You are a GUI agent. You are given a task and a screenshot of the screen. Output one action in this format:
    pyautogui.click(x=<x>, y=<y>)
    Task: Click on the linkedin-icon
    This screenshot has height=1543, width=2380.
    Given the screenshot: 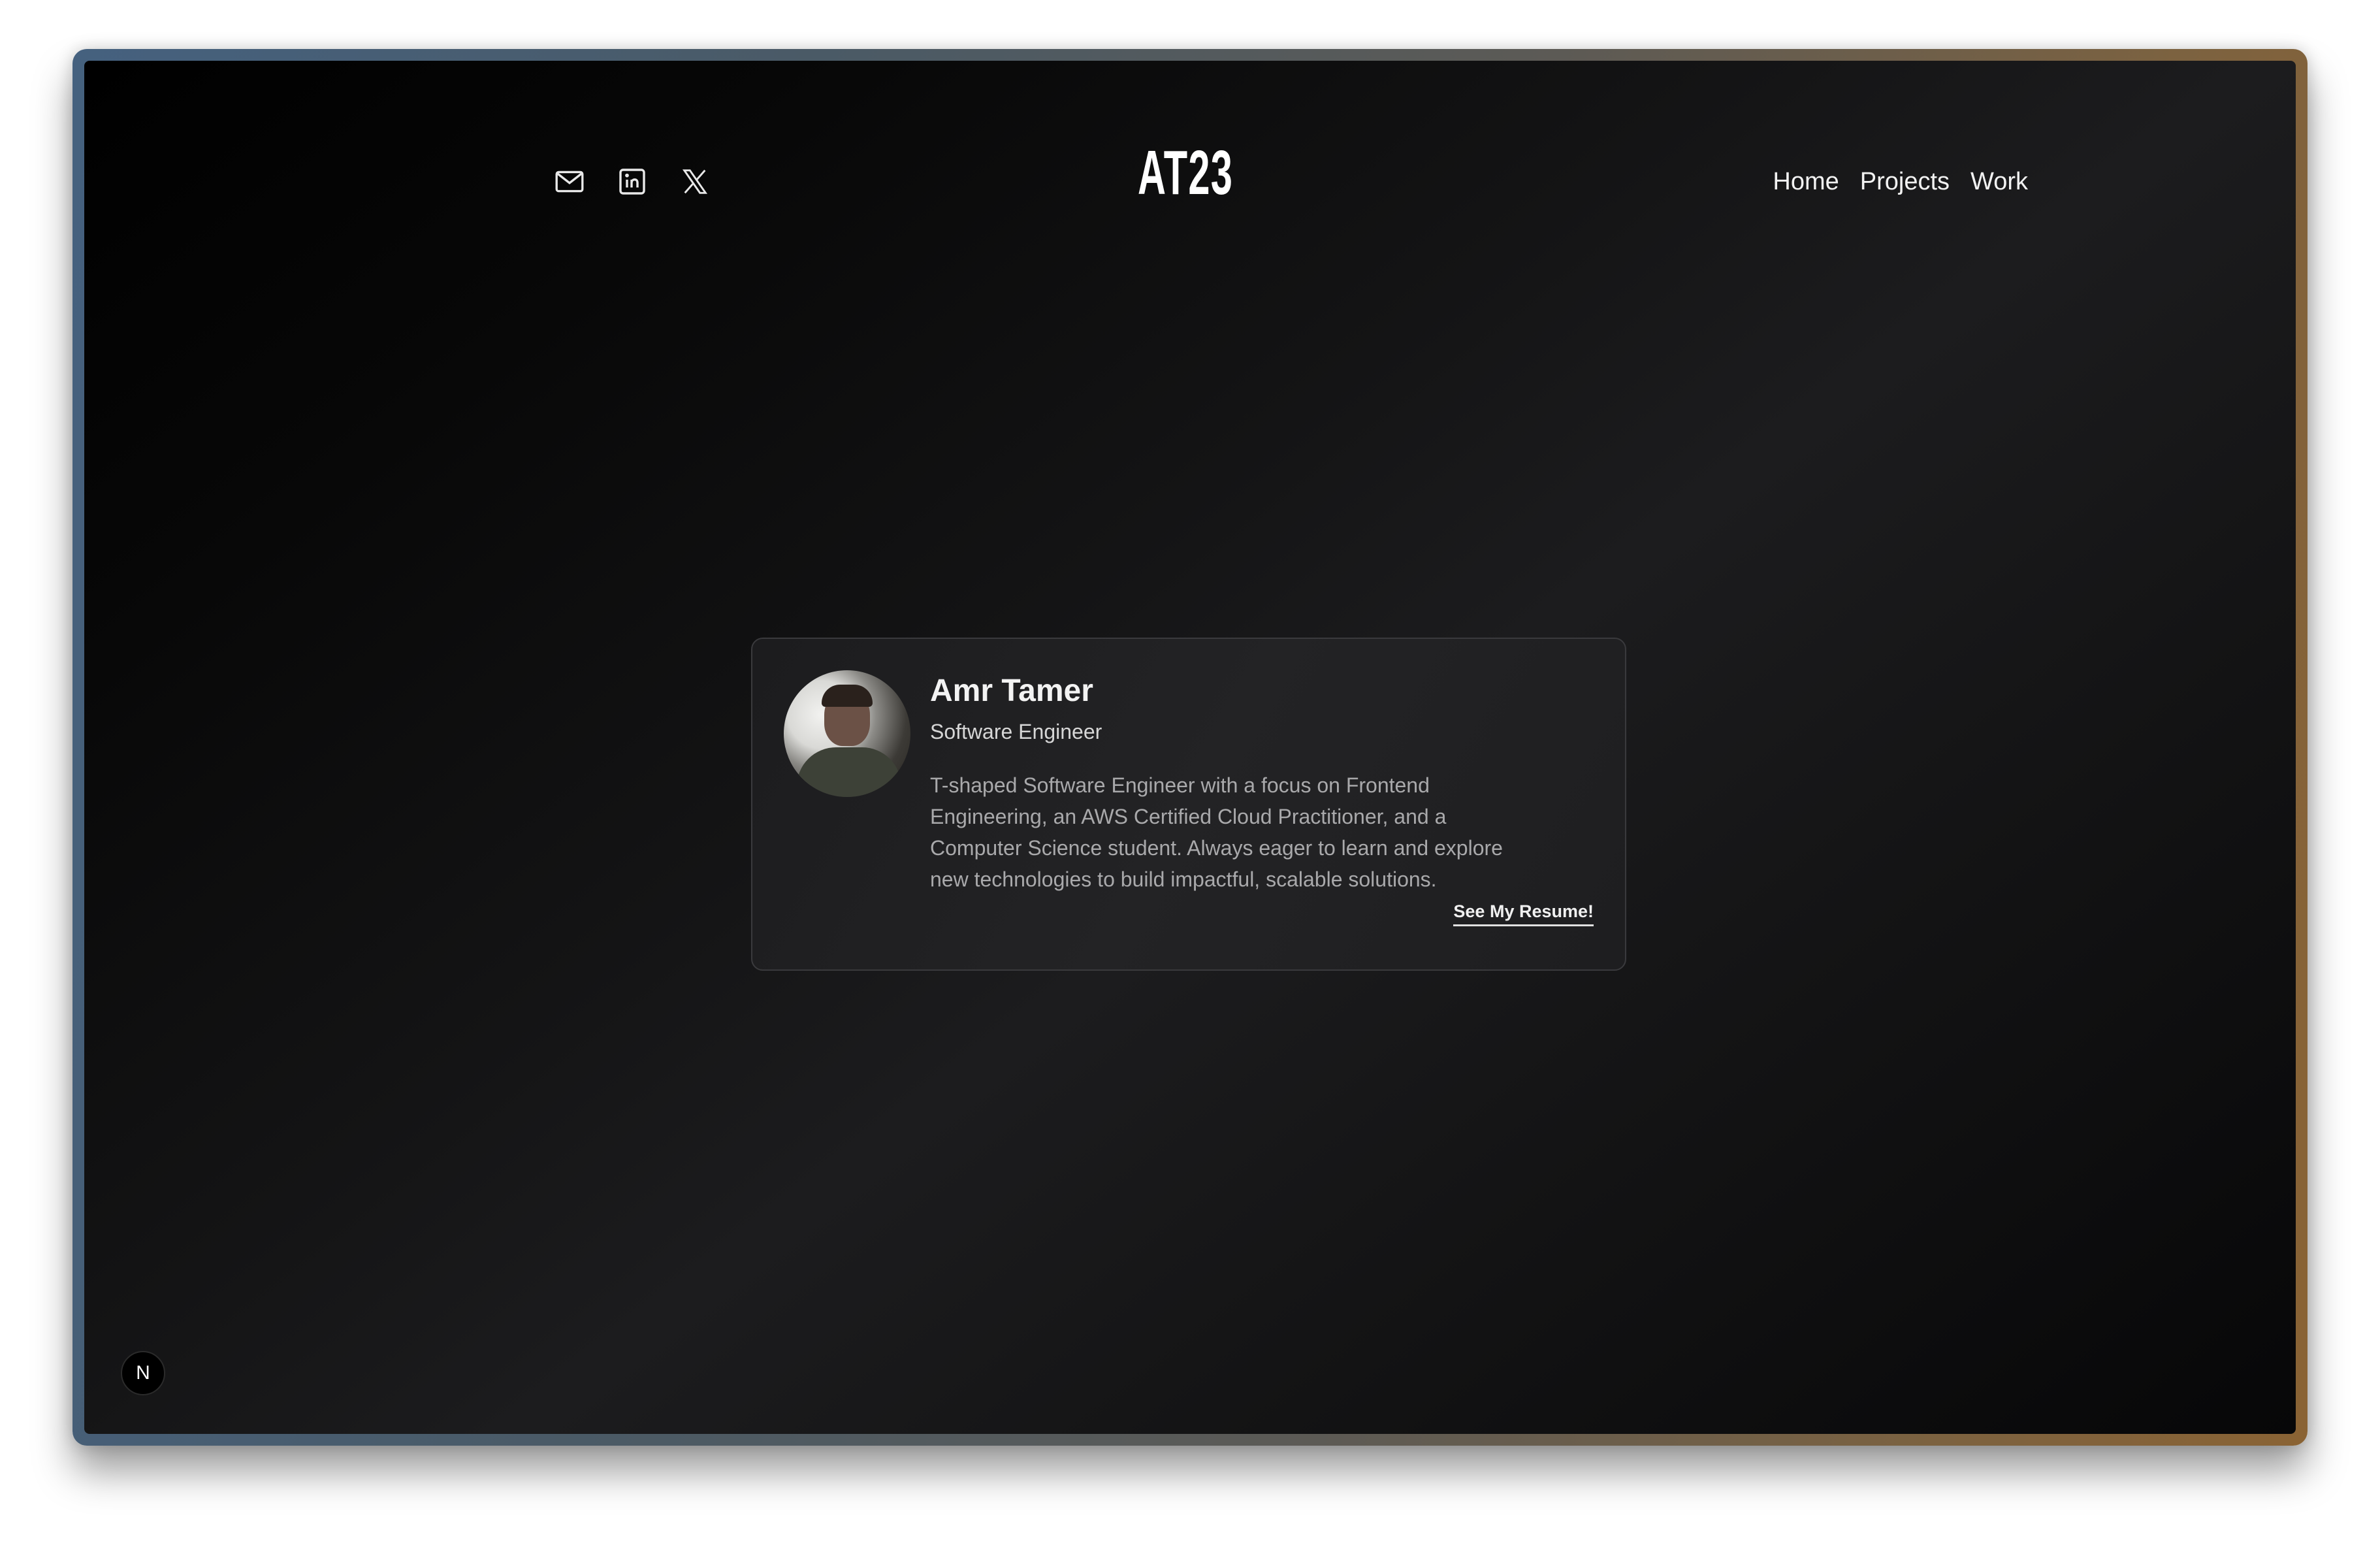 What is the action you would take?
    pyautogui.click(x=632, y=182)
    